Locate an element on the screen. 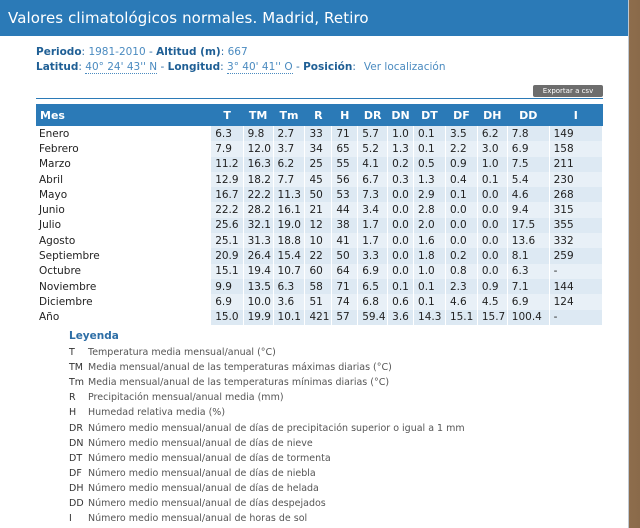  value-cell: 71 is located at coordinates (345, 134).